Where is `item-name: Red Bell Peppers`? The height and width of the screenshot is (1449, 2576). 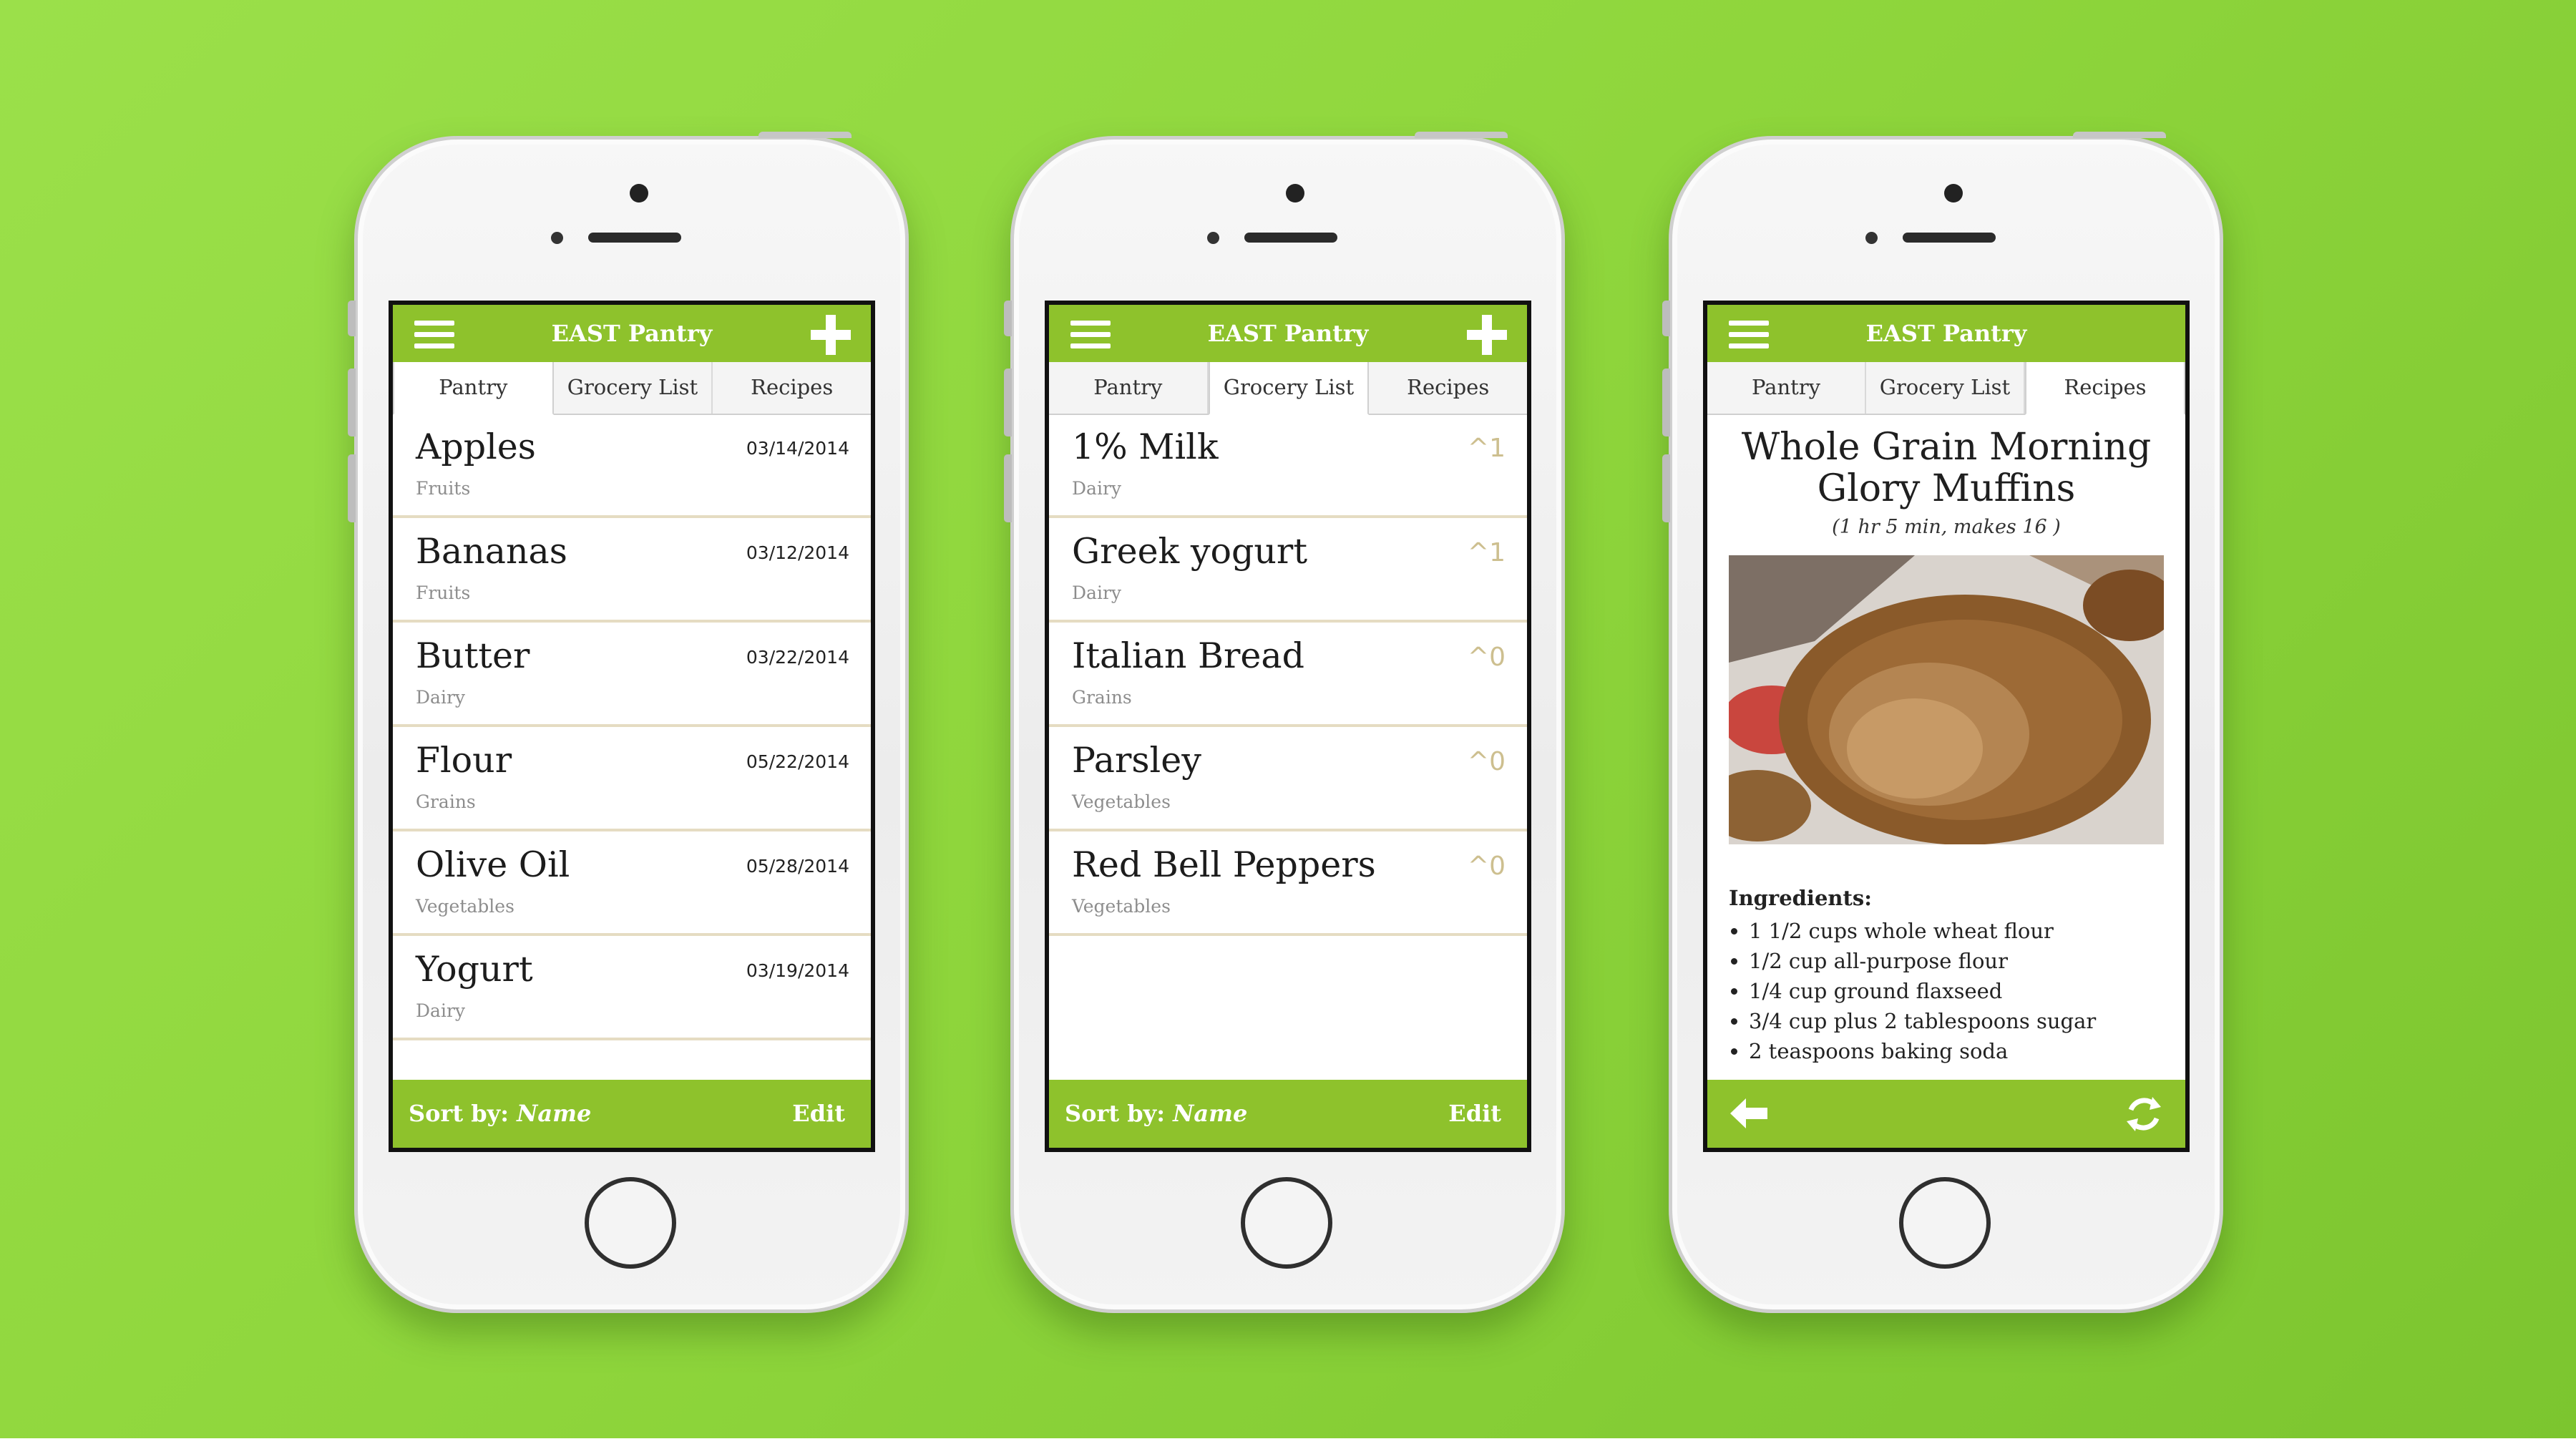
item-name: Red Bell Peppers is located at coordinates (1224, 864).